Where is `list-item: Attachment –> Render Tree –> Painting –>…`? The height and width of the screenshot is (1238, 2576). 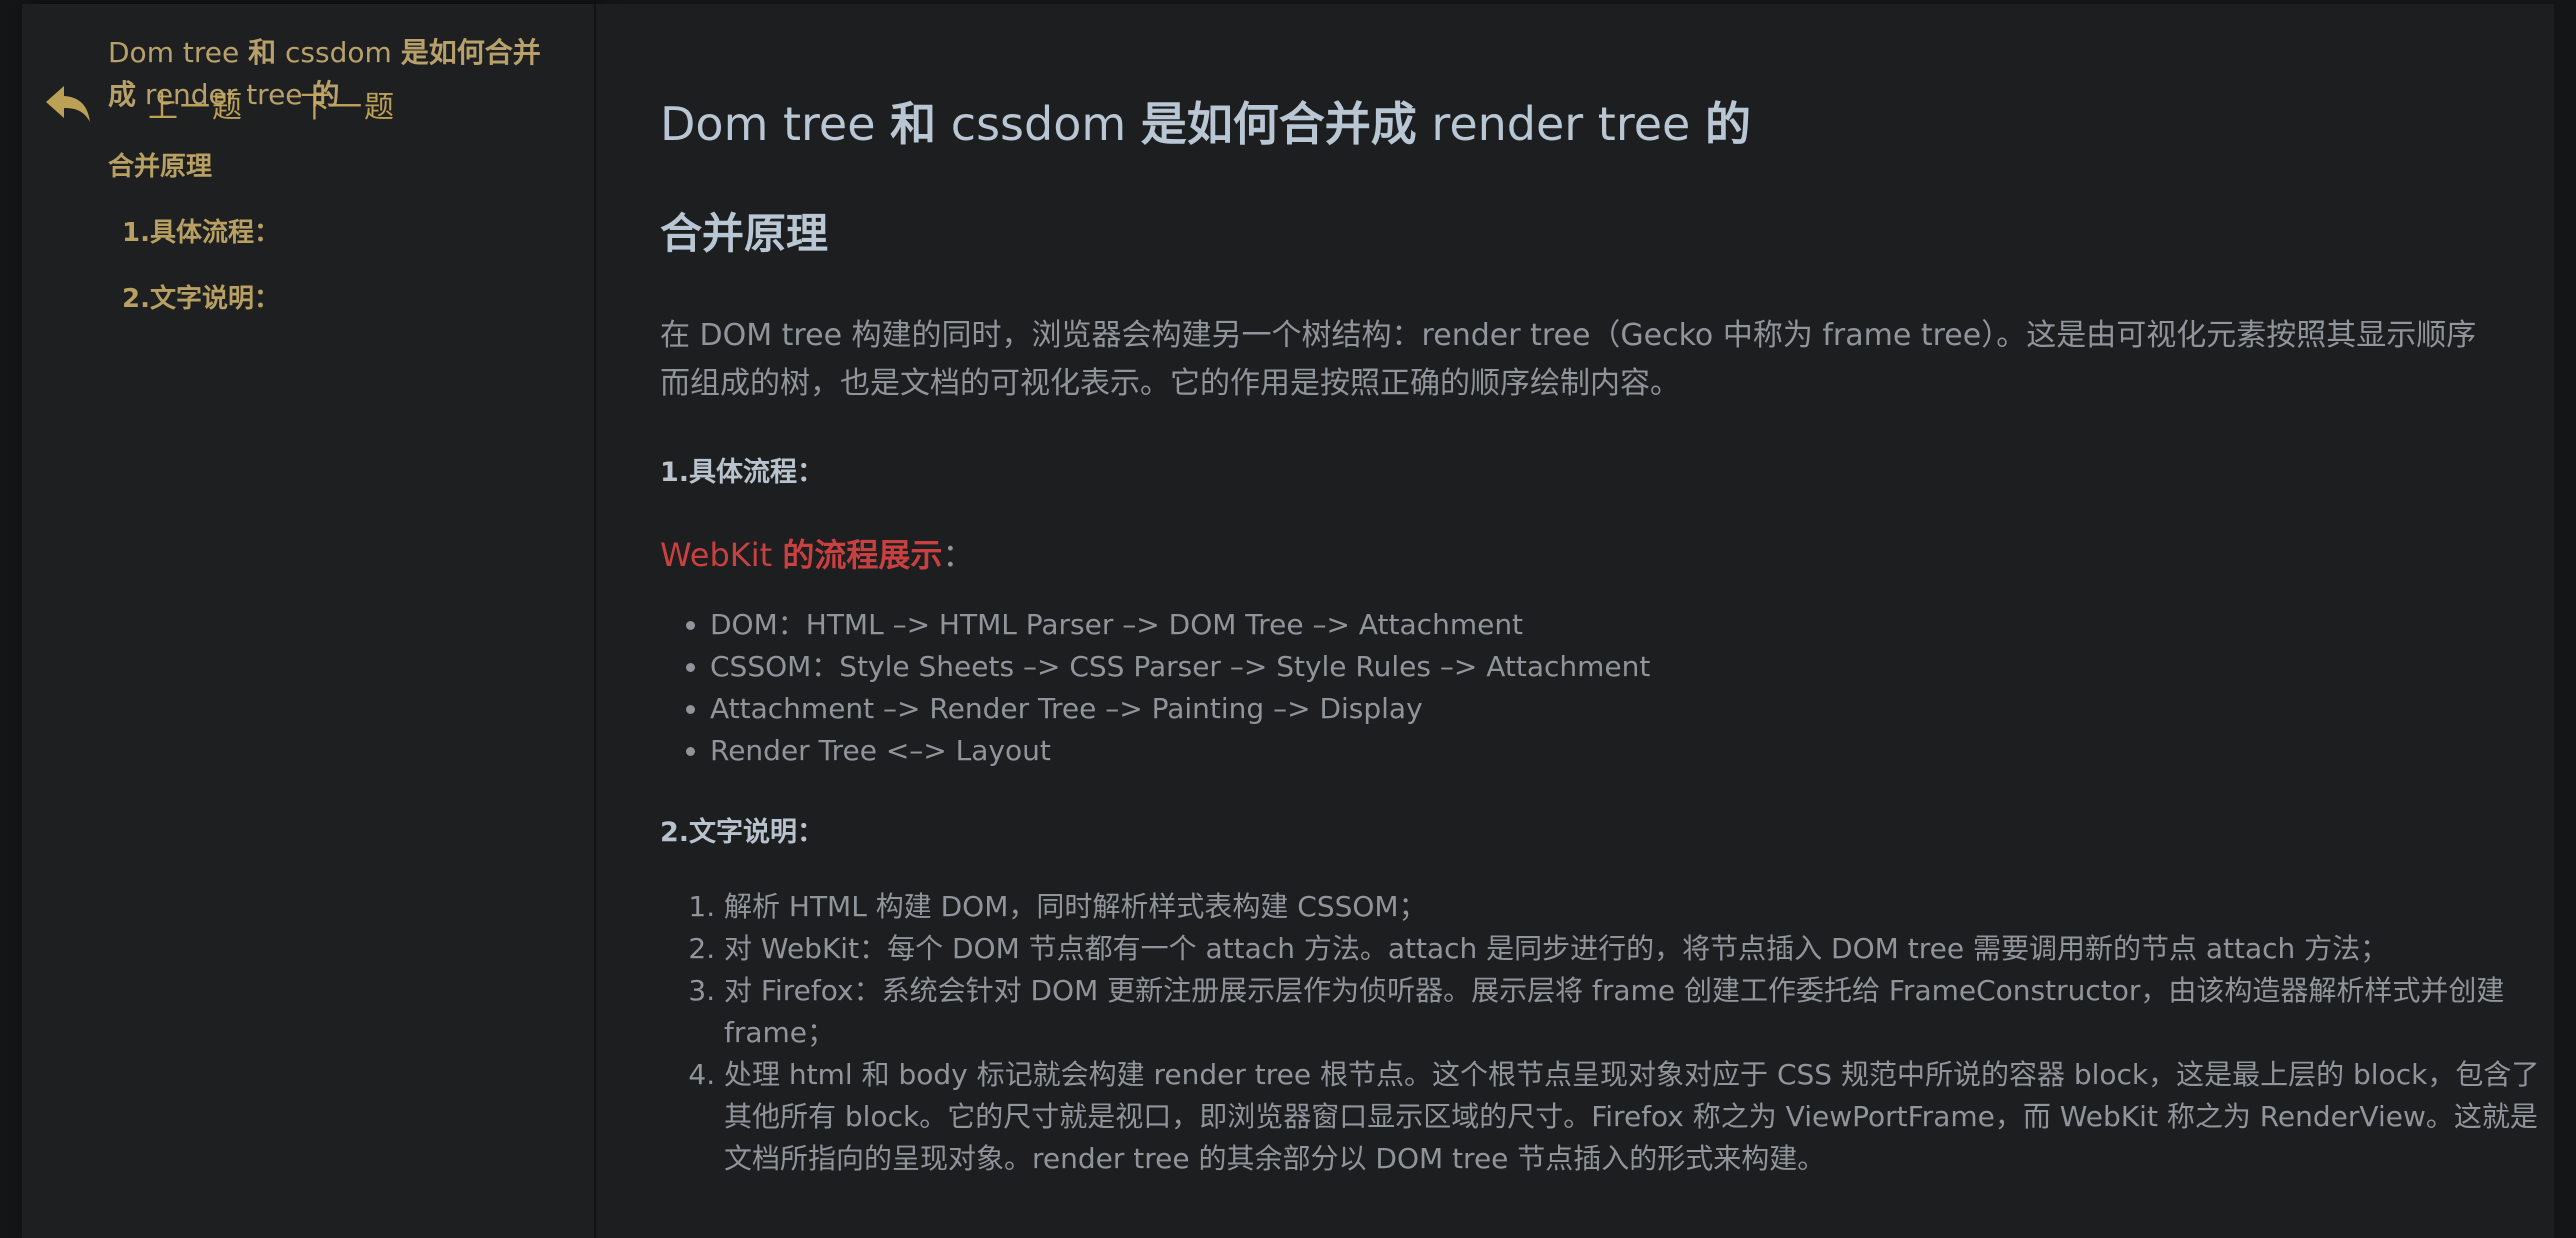
list-item: Attachment –> Render Tree –> Painting –>… is located at coordinates (1180, 709).